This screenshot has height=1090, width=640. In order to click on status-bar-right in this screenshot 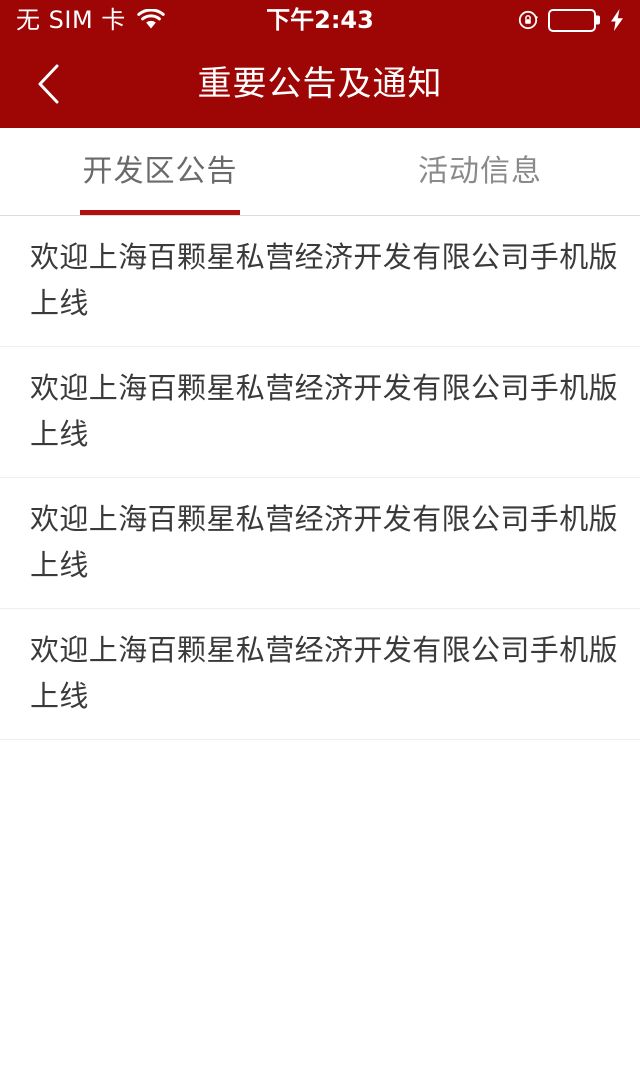, I will do `click(571, 20)`.